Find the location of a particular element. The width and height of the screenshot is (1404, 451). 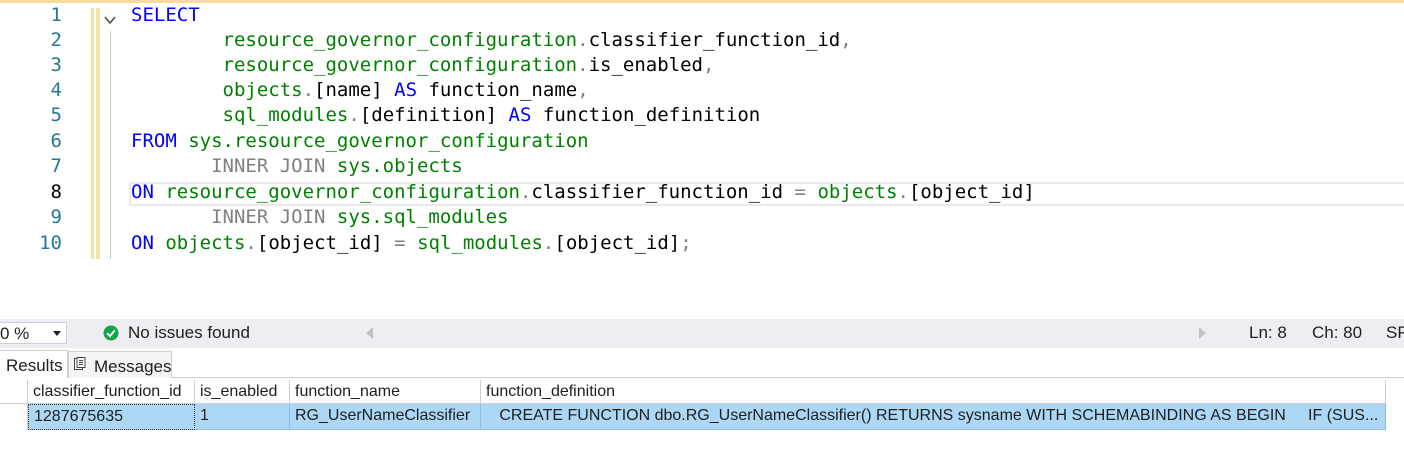

object-name: sys.sql_modules is located at coordinates (422, 217).